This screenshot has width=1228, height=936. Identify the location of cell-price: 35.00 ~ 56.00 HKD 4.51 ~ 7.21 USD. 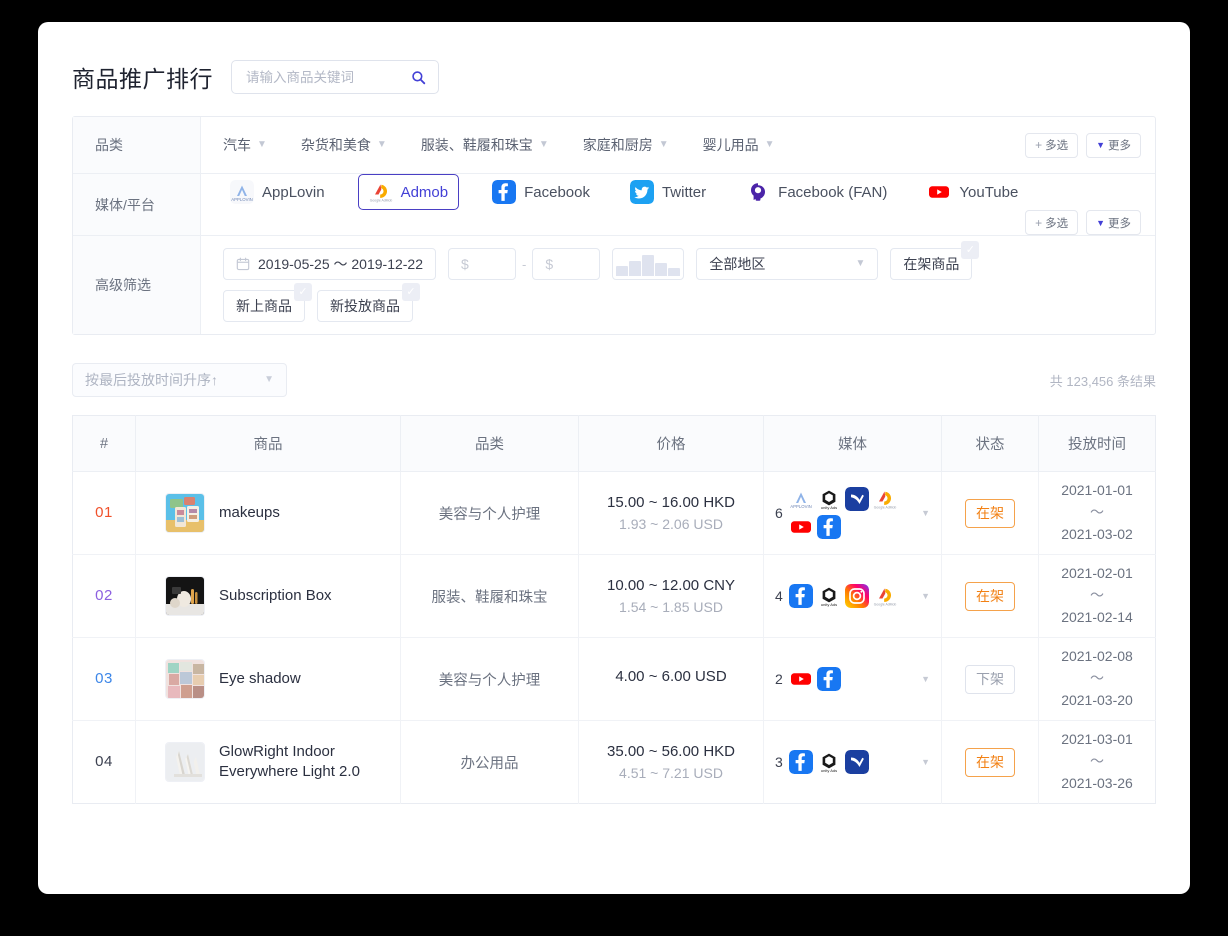
(671, 762).